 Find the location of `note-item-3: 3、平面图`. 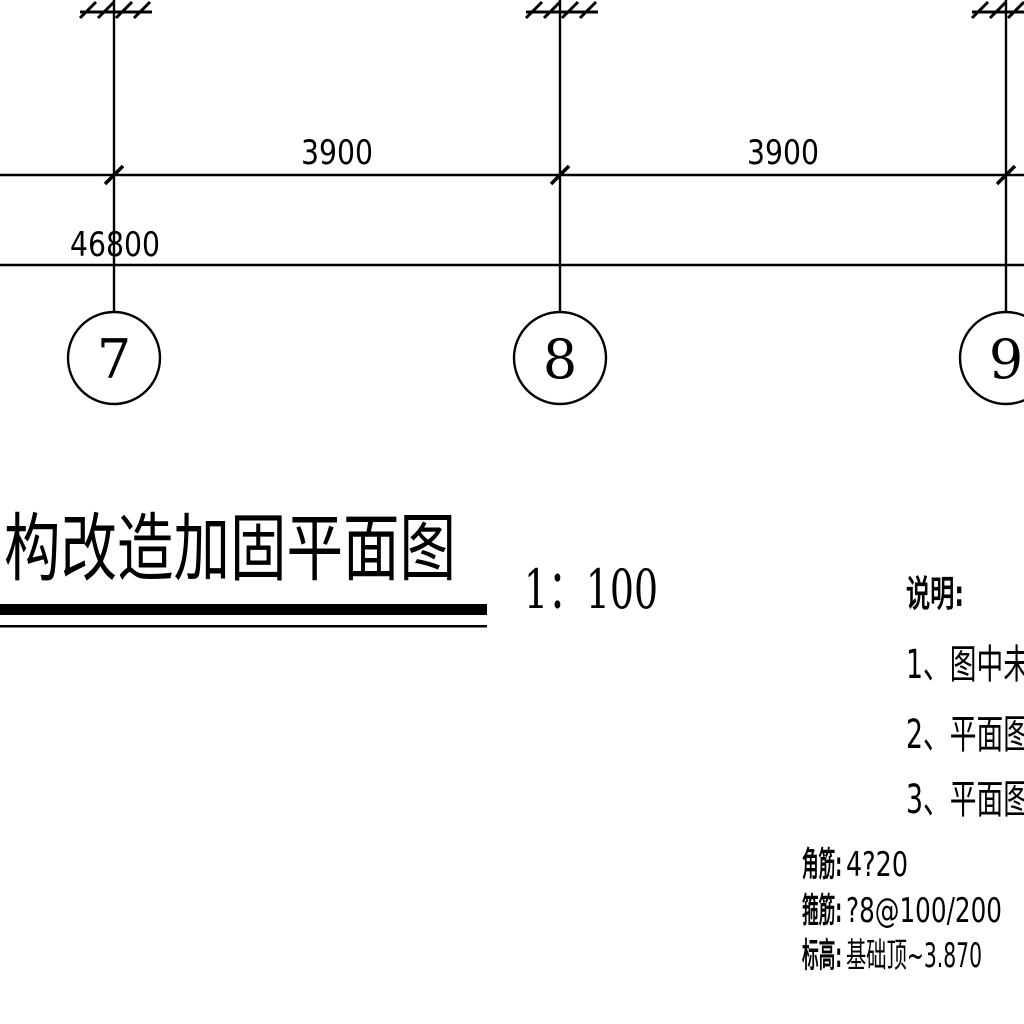

note-item-3: 3、平面图 is located at coordinates (965, 800).